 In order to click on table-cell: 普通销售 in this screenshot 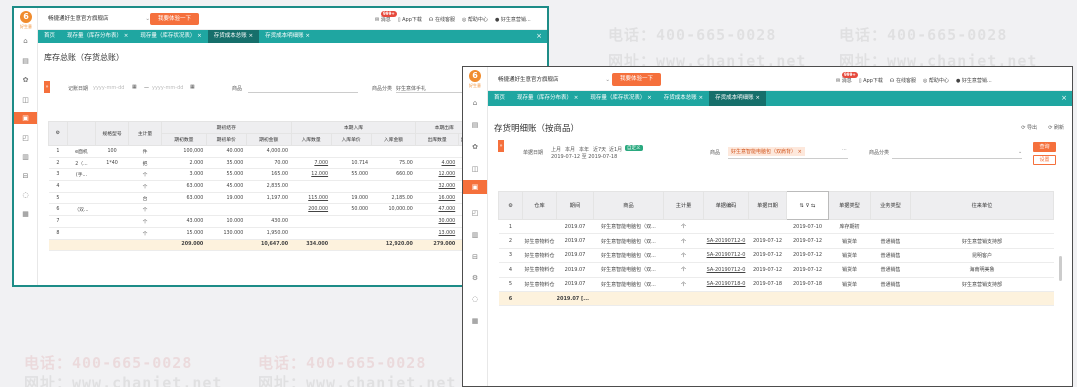, I will do `click(890, 256)`.